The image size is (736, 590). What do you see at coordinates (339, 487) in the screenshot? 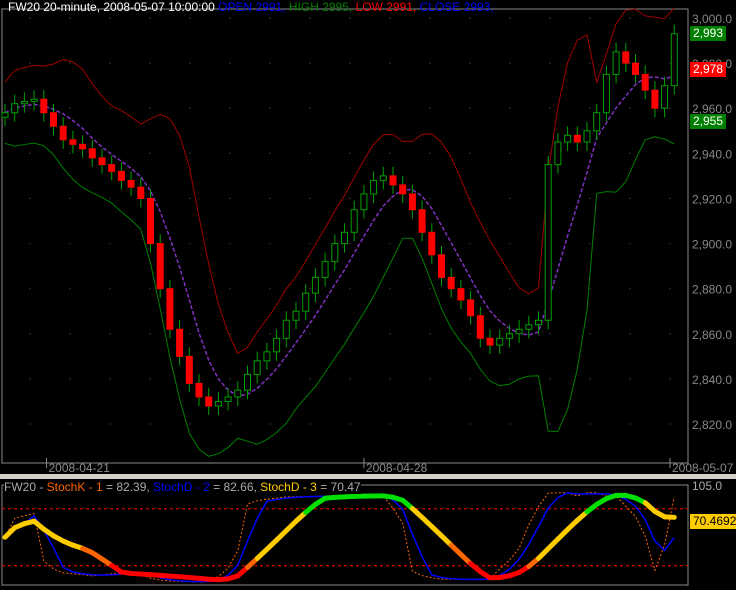
I see `stochd3-value: = 70.47` at bounding box center [339, 487].